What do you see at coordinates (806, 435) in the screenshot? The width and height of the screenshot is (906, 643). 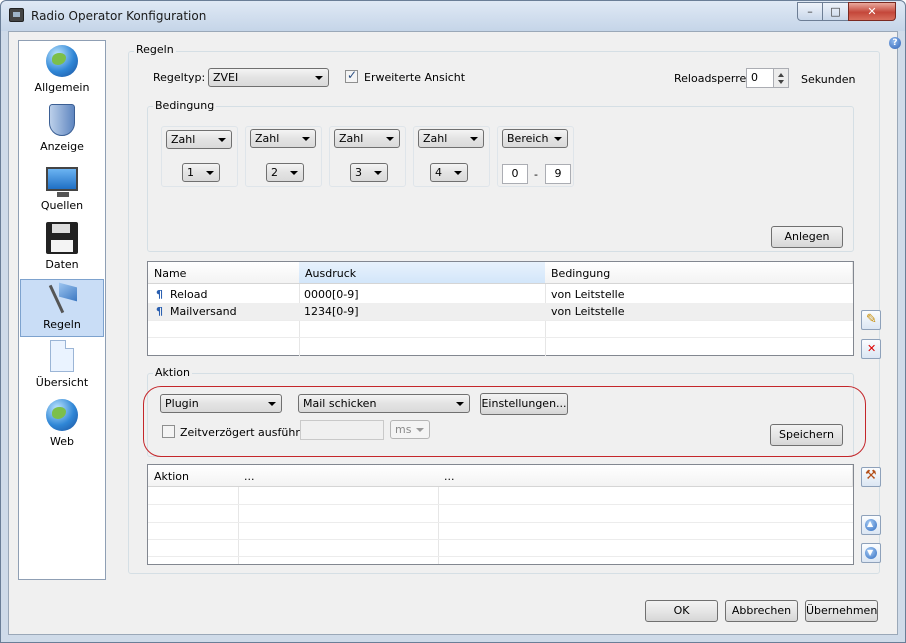 I see `speichern-button: Speichern` at bounding box center [806, 435].